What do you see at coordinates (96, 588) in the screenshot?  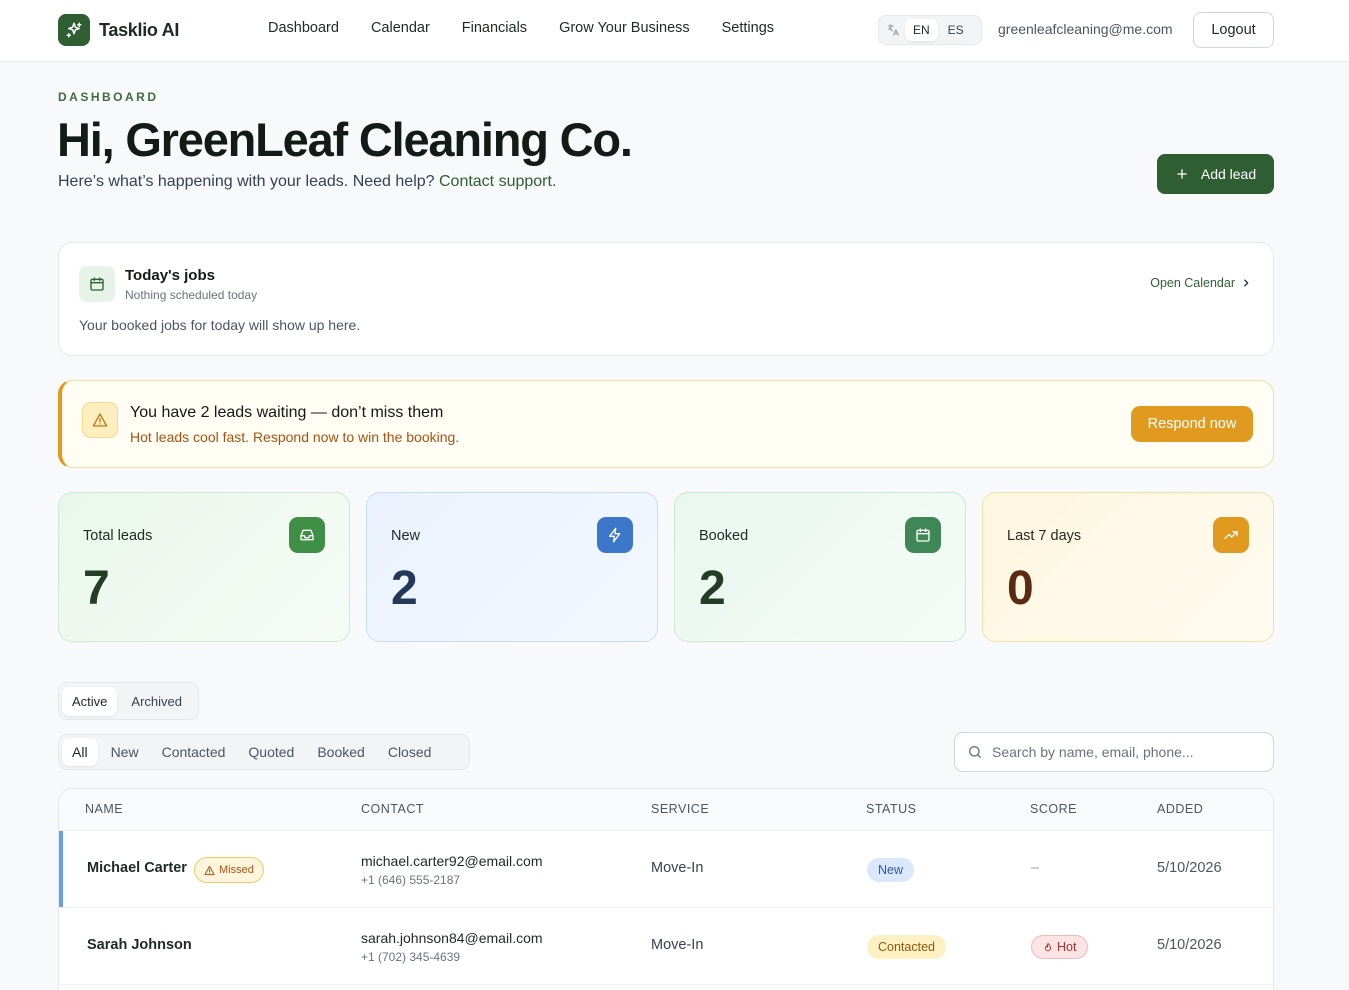 I see `stat-value: 7` at bounding box center [96, 588].